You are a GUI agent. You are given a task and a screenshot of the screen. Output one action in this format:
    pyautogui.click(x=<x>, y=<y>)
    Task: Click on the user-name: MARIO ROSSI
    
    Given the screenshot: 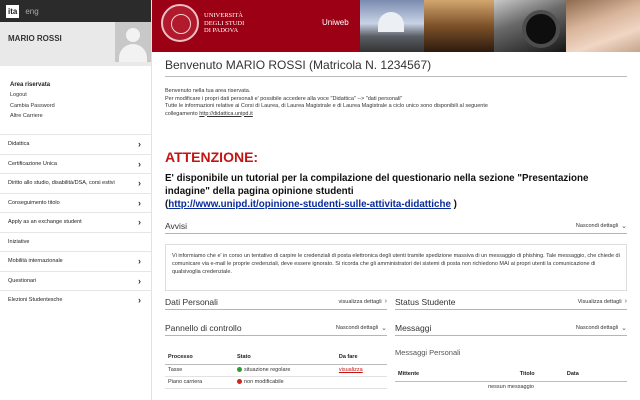 What is the action you would take?
    pyautogui.click(x=35, y=38)
    